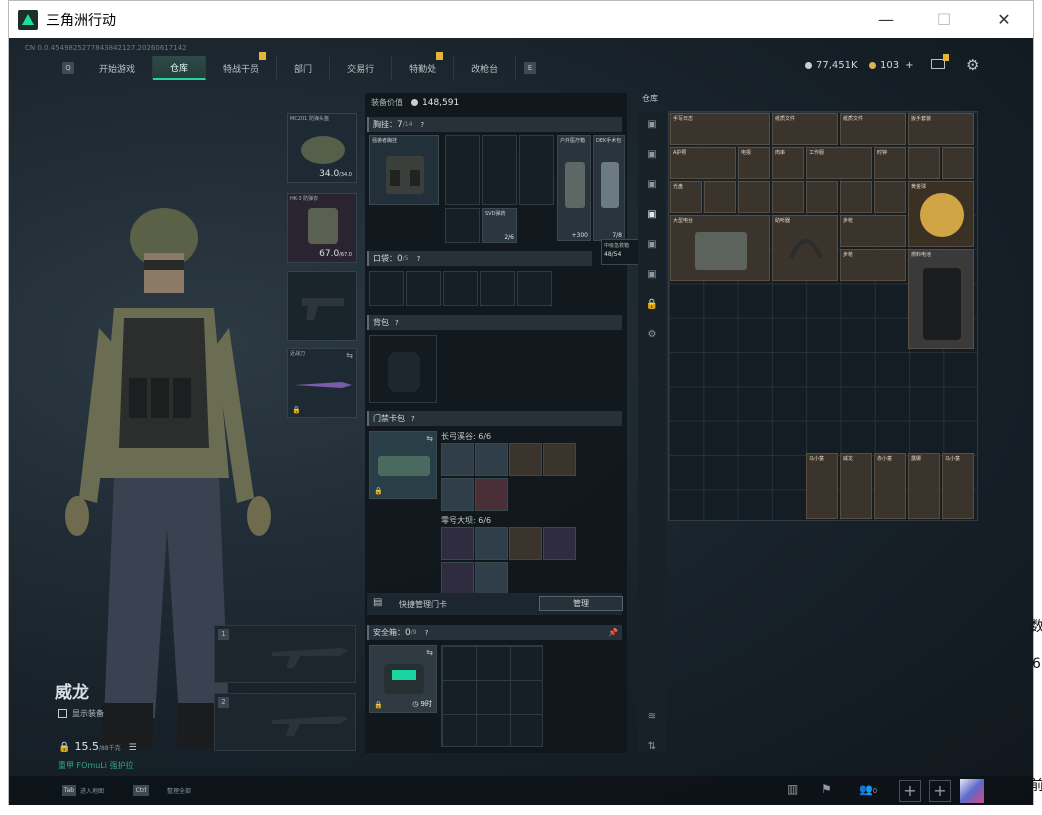 This screenshot has width=1042, height=815. Describe the element at coordinates (792, 789) in the screenshot. I see `stats-chart-icon: ▥` at that location.